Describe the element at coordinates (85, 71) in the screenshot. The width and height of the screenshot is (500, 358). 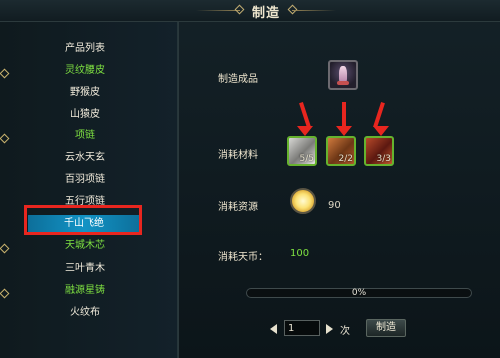
I see `sidebar-category: 灵纹腰皮` at that location.